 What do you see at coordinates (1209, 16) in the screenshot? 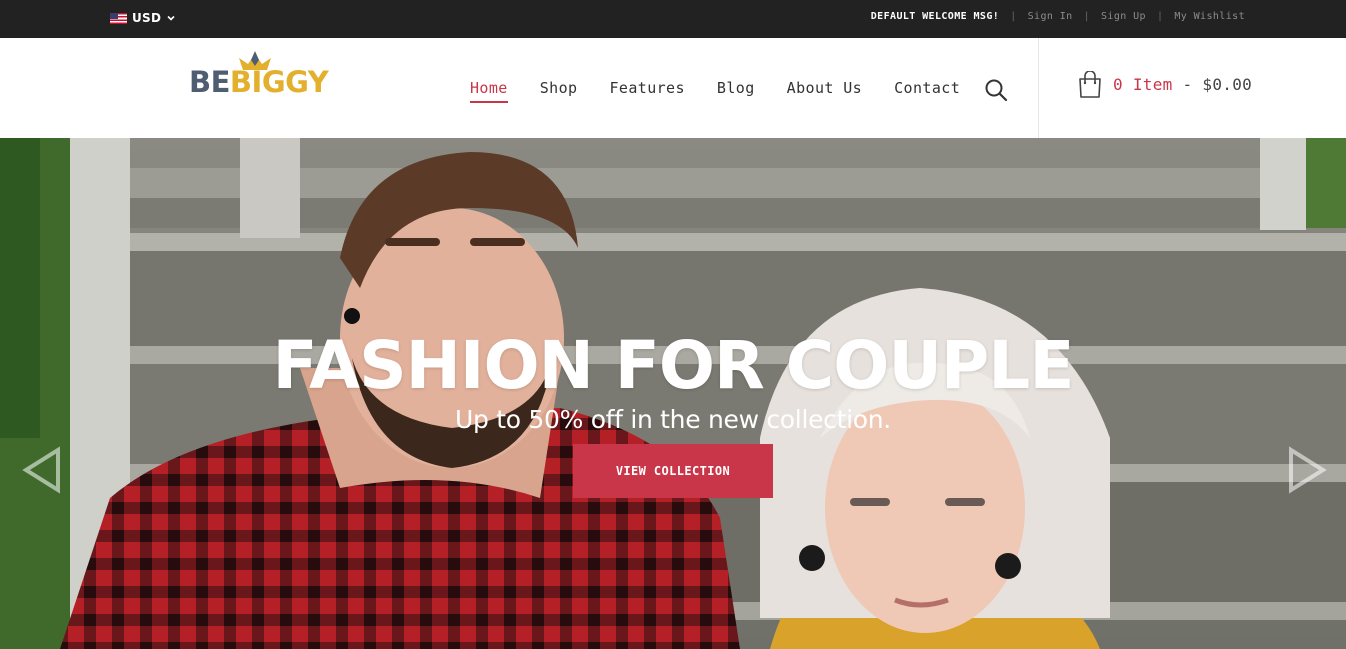
I see `wishlist-link: My Wishlist` at bounding box center [1209, 16].